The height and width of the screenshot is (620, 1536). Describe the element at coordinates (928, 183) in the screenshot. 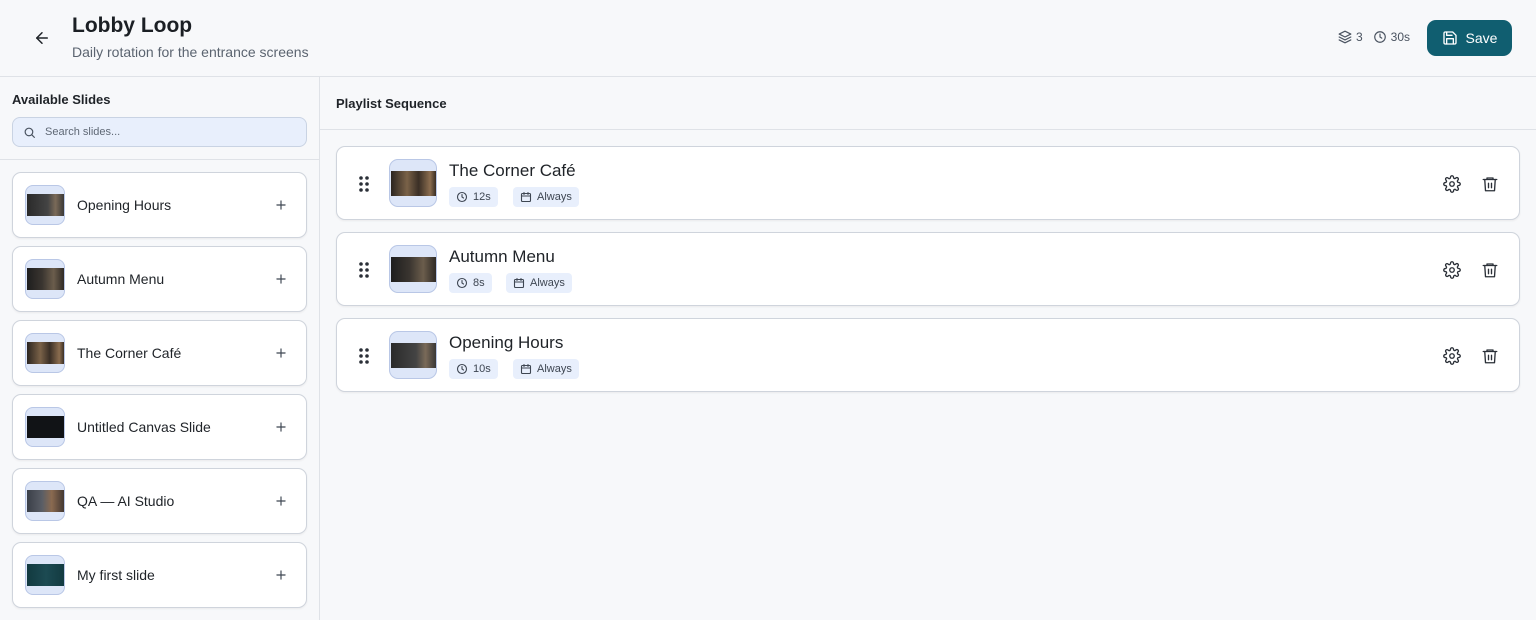

I see `playlist-item: The Corner Café 12s Always` at that location.